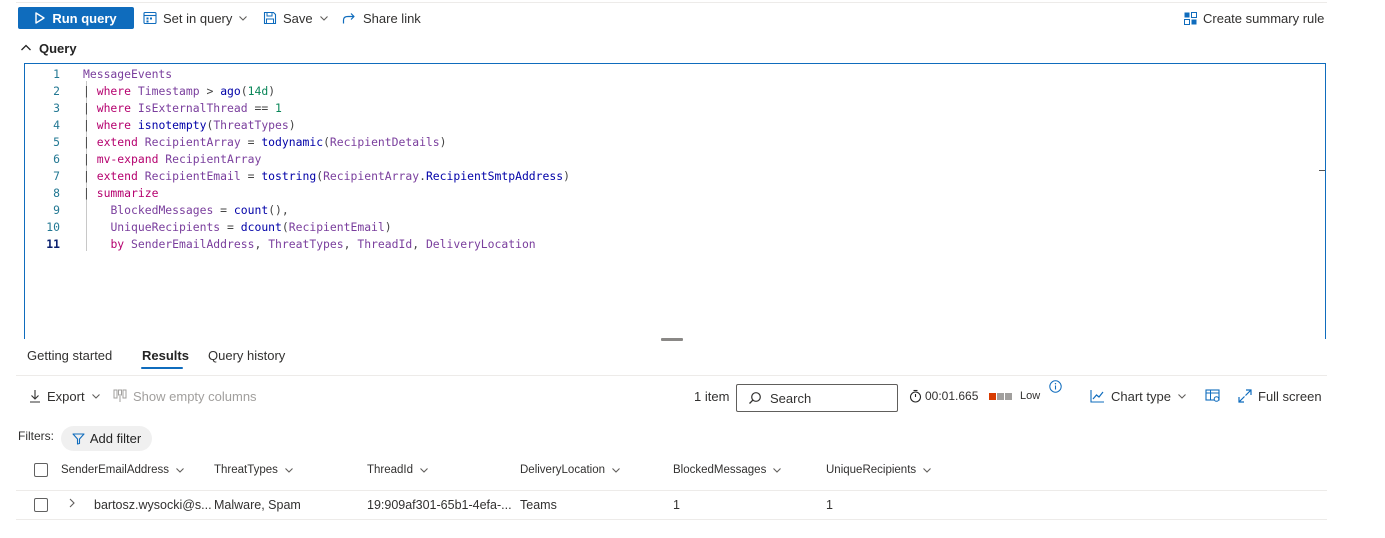 Image resolution: width=1385 pixels, height=538 pixels. Describe the element at coordinates (48, 48) in the screenshot. I see `query-section-toggle: Query` at that location.